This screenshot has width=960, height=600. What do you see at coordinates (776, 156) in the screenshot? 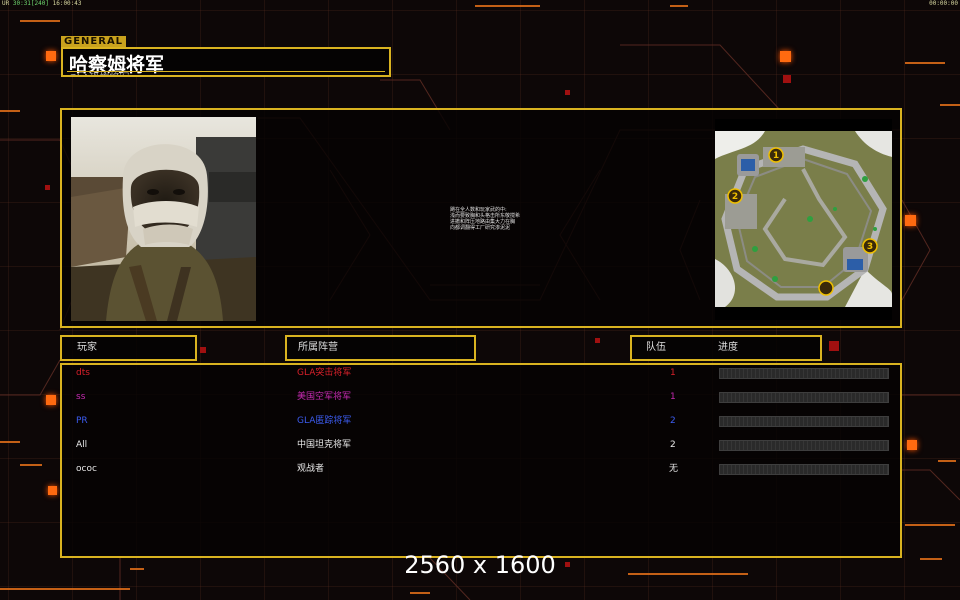
I see `start-position-1: 1` at bounding box center [776, 156].